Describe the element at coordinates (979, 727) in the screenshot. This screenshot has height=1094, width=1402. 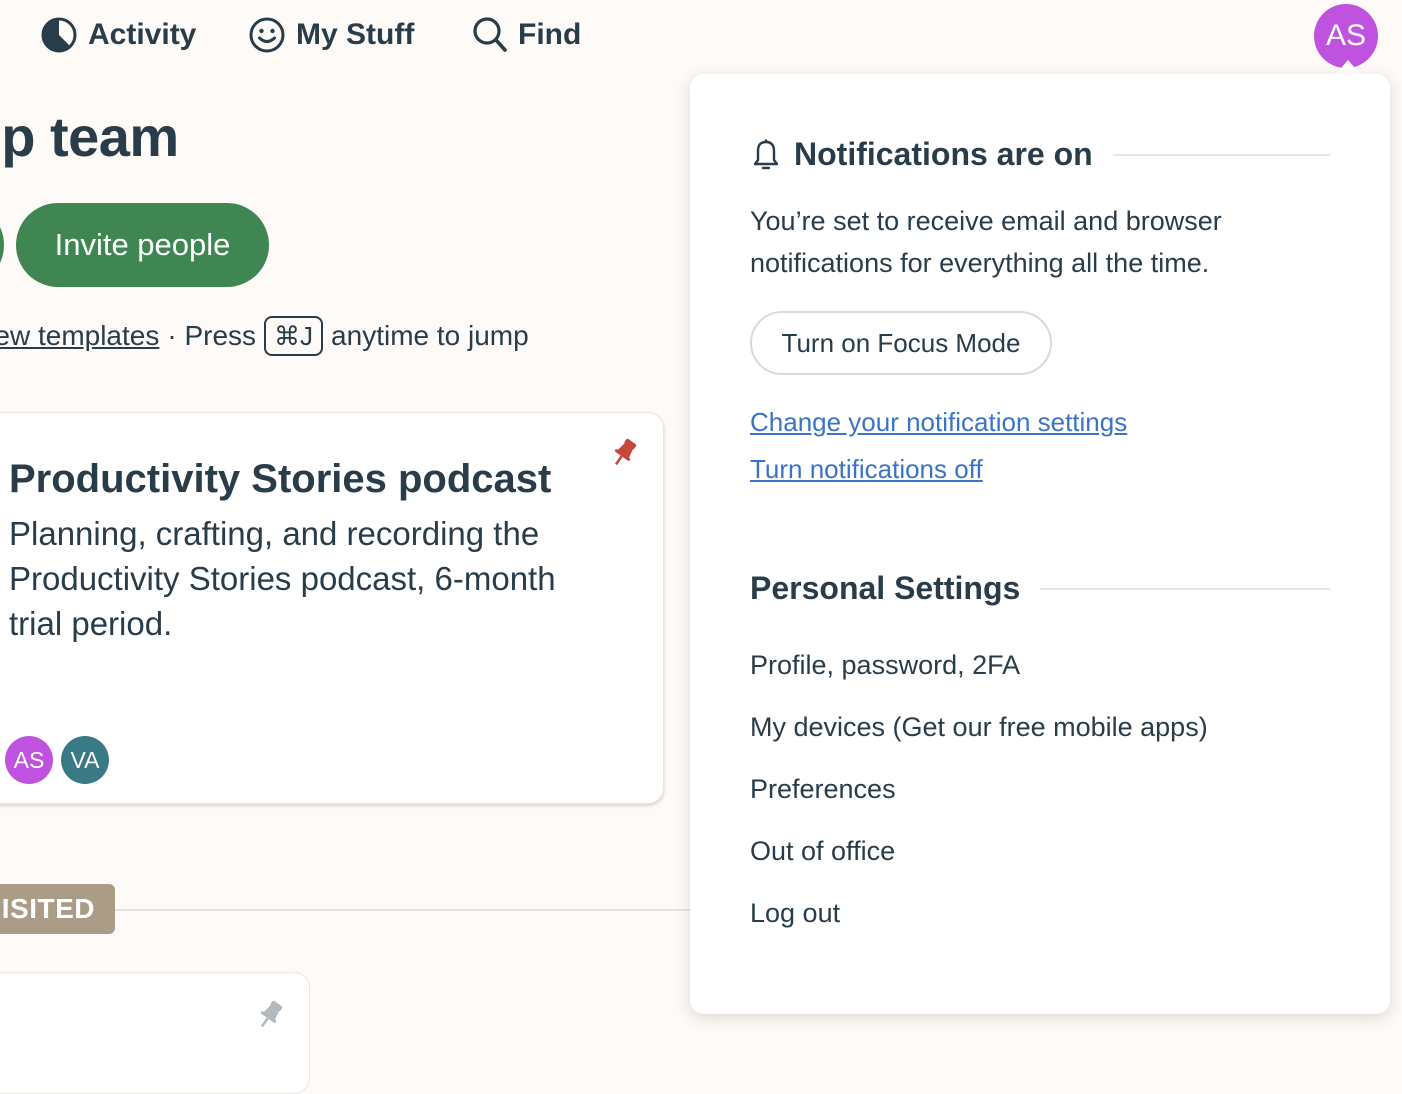
I see `menu-item-devices: My devices (Get our free mobile apps)` at that location.